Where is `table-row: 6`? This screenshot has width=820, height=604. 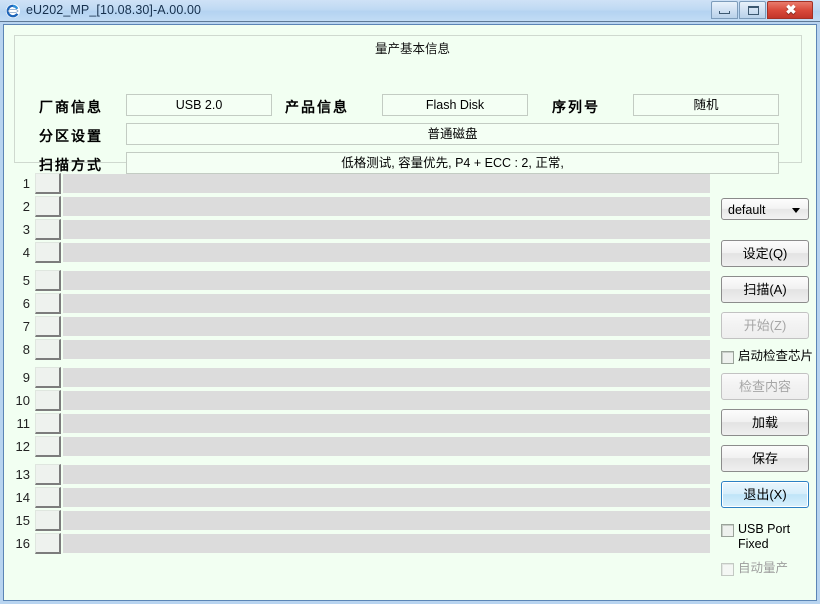
table-row: 6 is located at coordinates (411, 304).